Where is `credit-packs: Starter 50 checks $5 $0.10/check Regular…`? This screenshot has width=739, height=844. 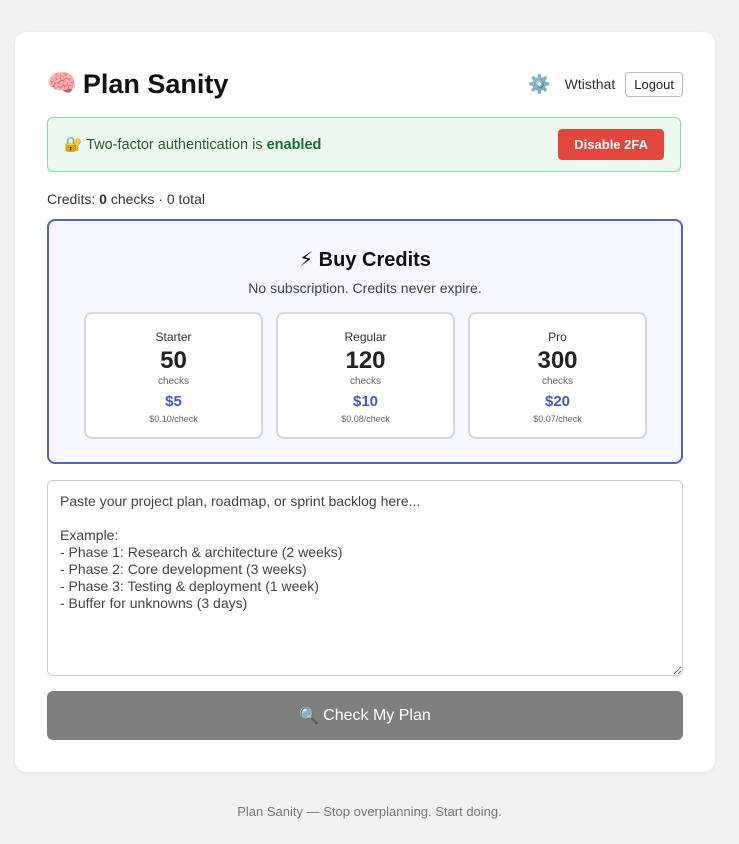 credit-packs: Starter 50 checks $5 $0.10/check Regular… is located at coordinates (365, 375).